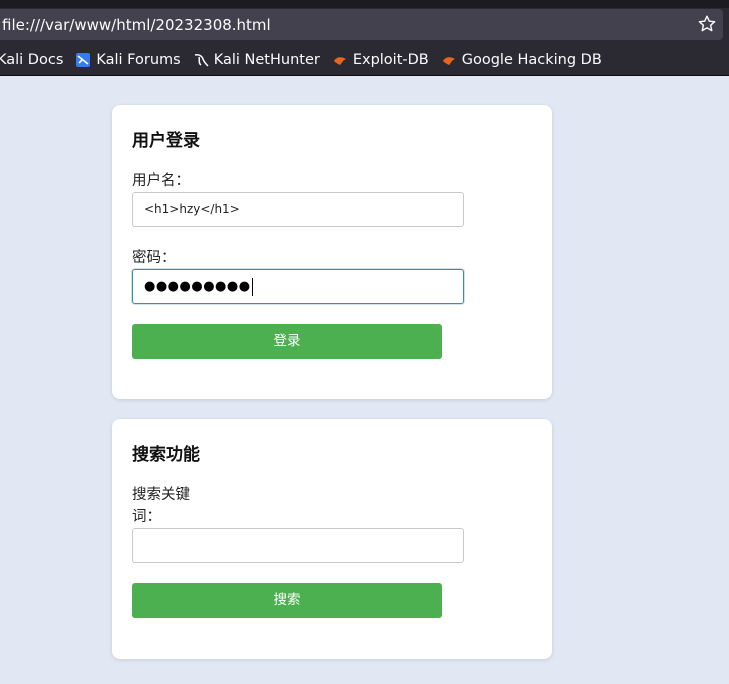 This screenshot has width=729, height=684. What do you see at coordinates (135, 25) in the screenshot?
I see `url-text: file:///var/www/html/20232308.html` at bounding box center [135, 25].